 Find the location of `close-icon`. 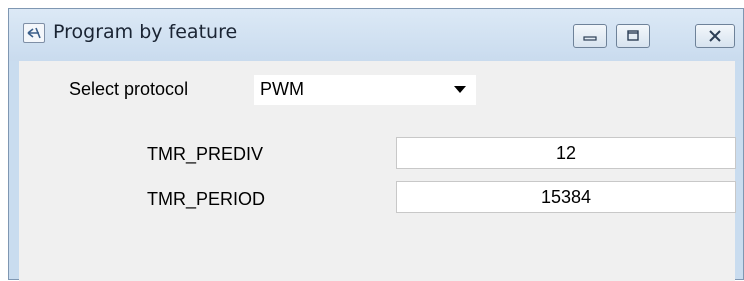

close-icon is located at coordinates (715, 36).